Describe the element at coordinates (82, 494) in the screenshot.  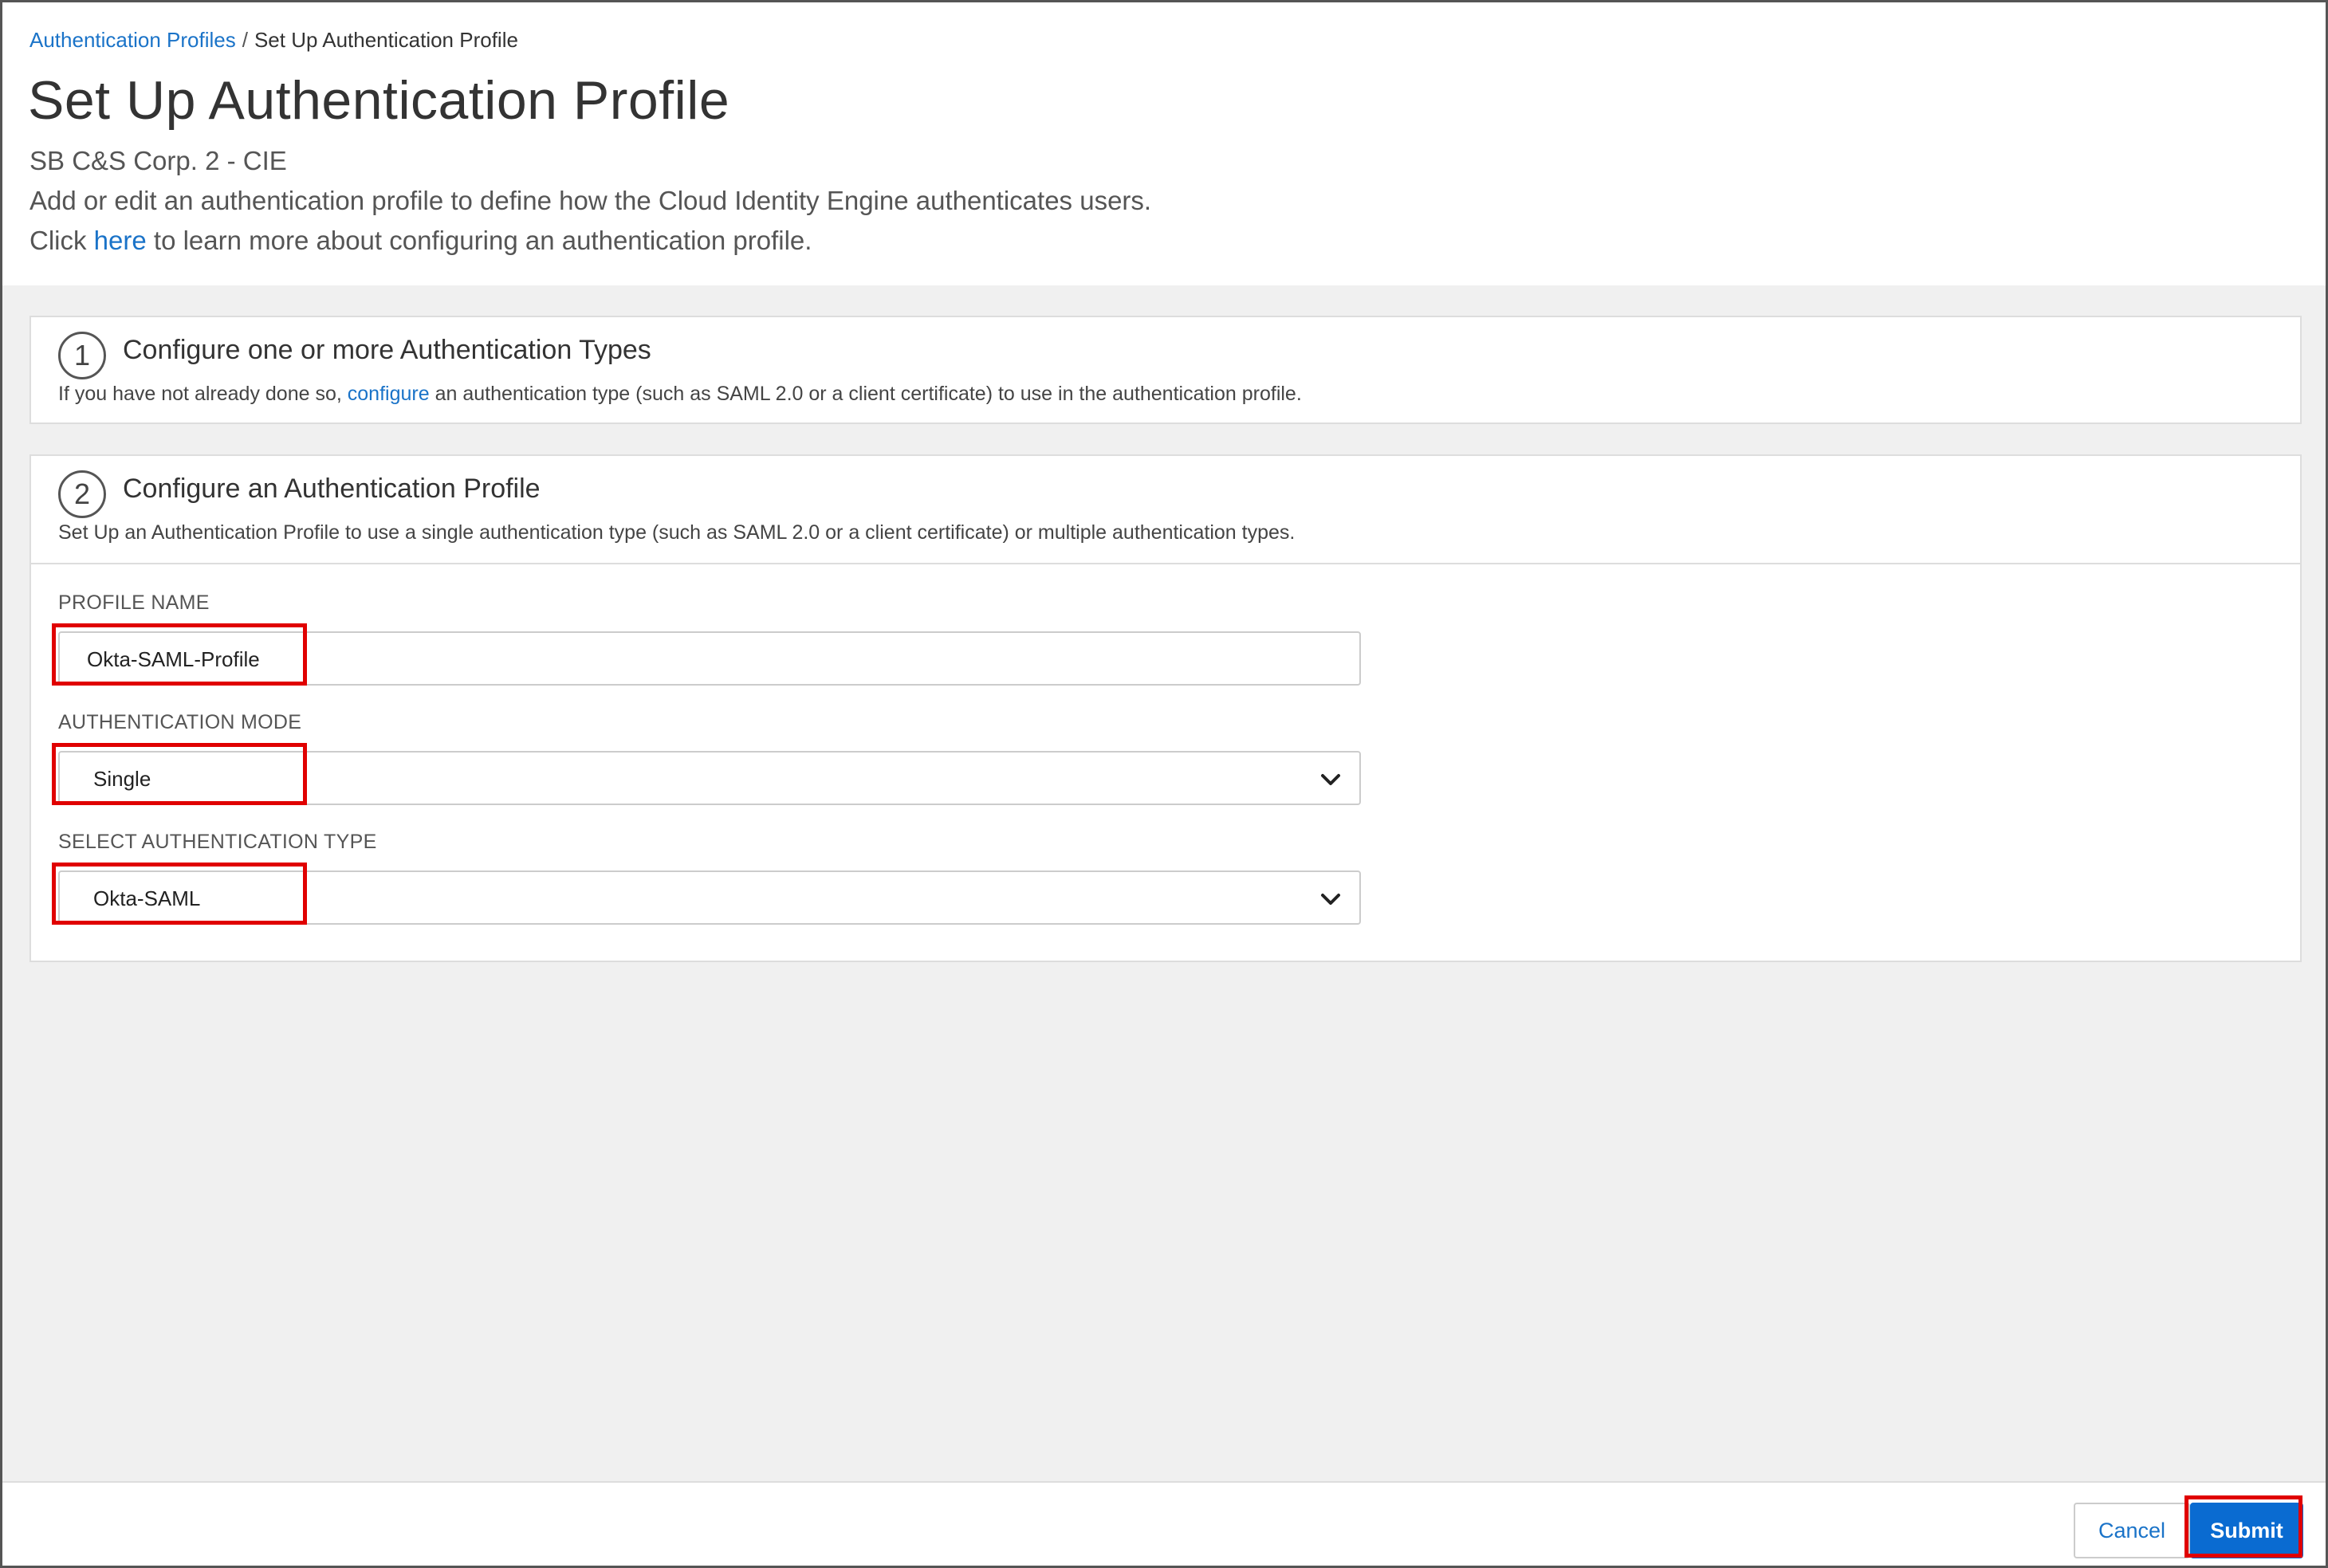
I see `step2-number-badge: 2` at that location.